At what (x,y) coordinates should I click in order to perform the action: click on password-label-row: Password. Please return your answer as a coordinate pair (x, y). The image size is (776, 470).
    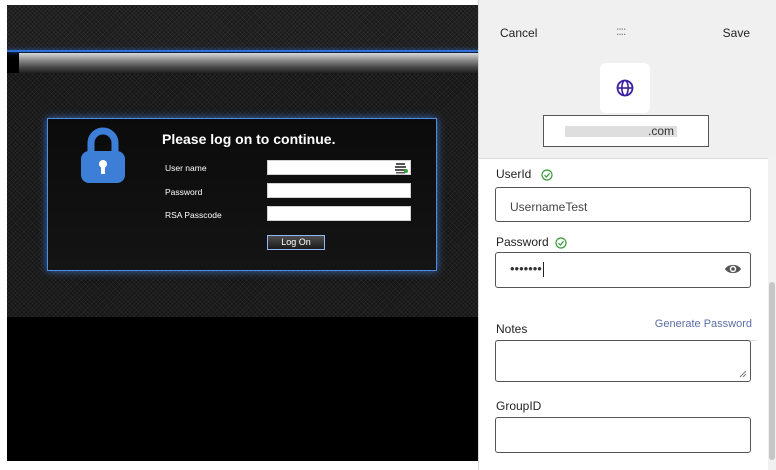
    Looking at the image, I should click on (531, 242).